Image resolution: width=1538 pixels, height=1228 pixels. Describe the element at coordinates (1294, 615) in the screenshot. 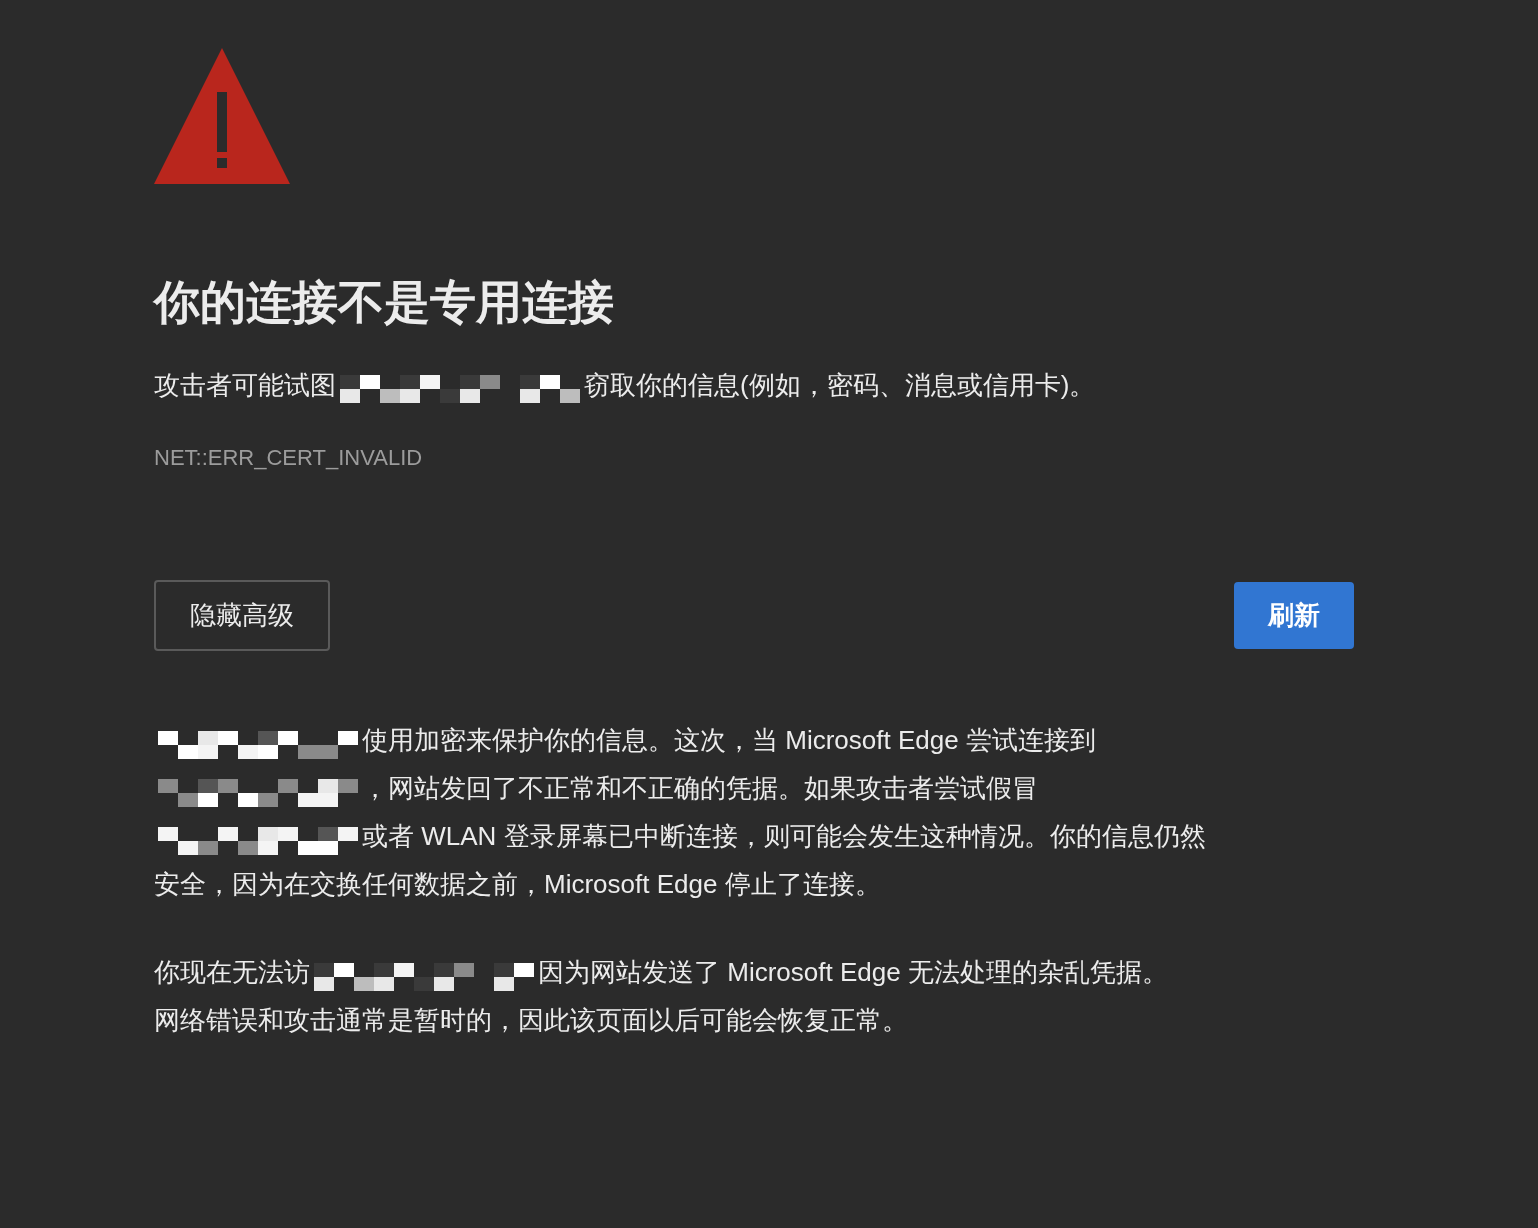

I see `refresh-button: 刷新` at that location.